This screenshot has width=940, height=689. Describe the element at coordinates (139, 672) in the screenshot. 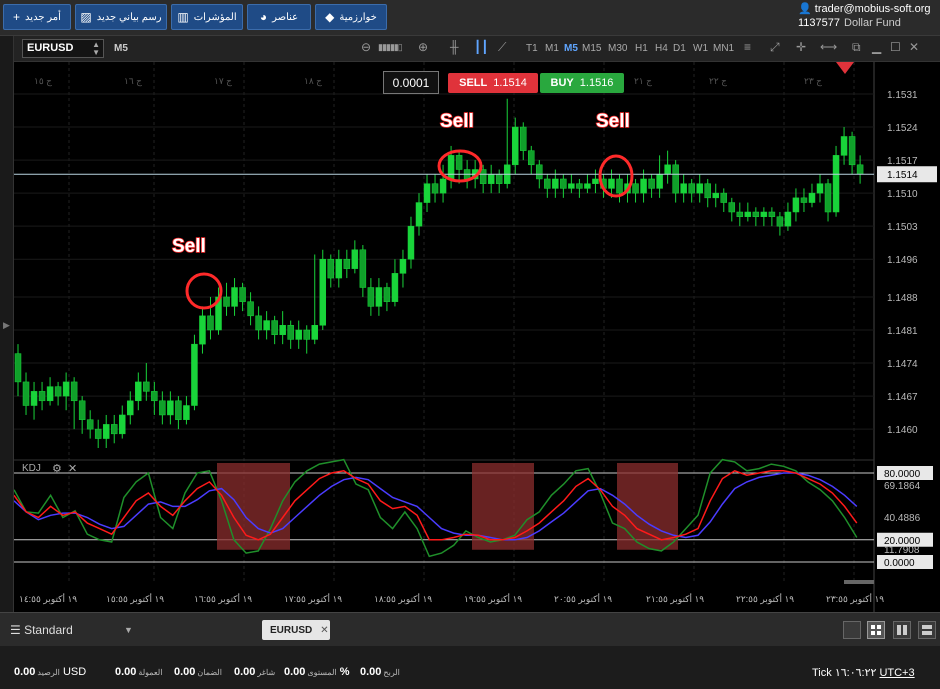

I see `commission: 0.00 العمولة` at that location.